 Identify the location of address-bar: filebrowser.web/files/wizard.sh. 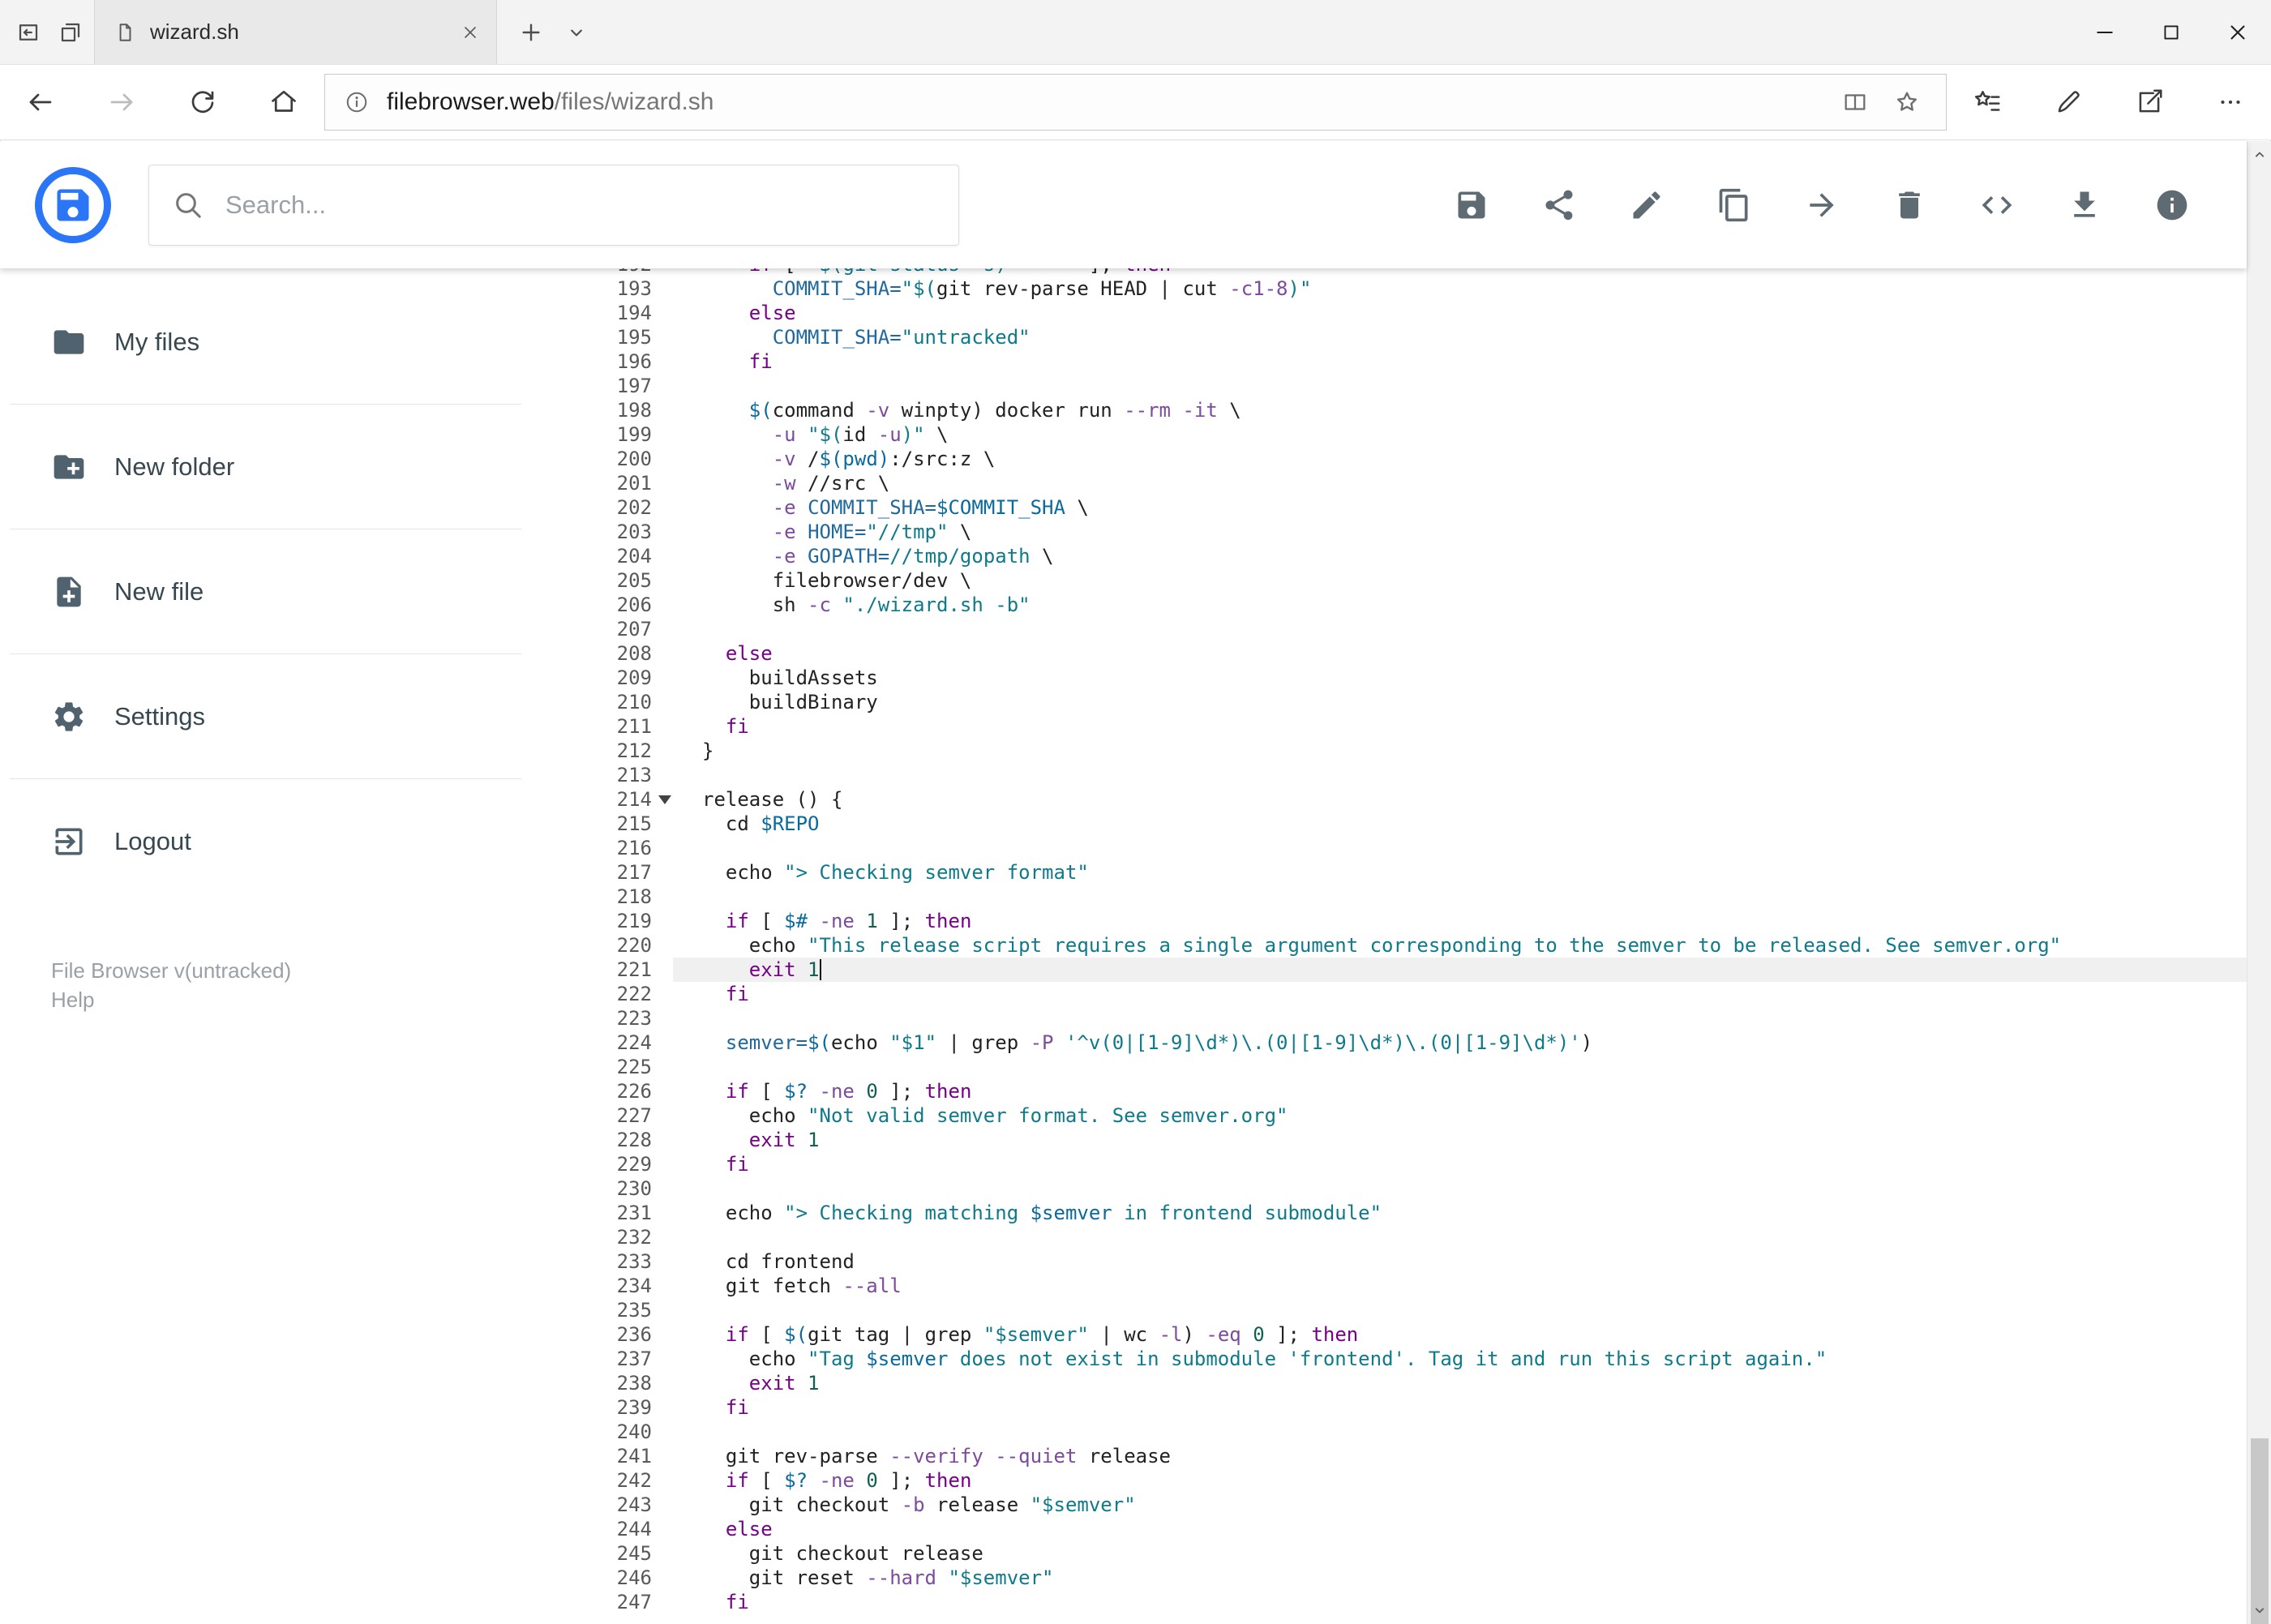
(1135, 102).